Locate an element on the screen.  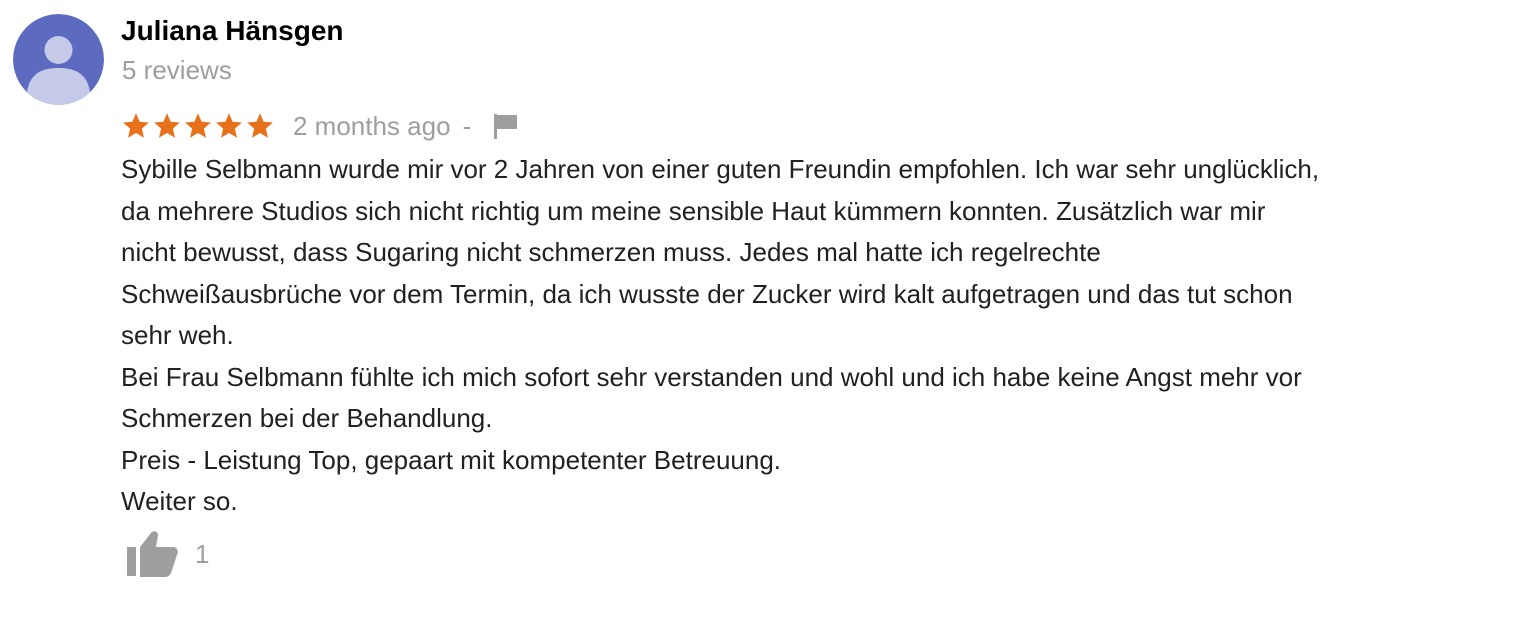
avatar is located at coordinates (58, 59).